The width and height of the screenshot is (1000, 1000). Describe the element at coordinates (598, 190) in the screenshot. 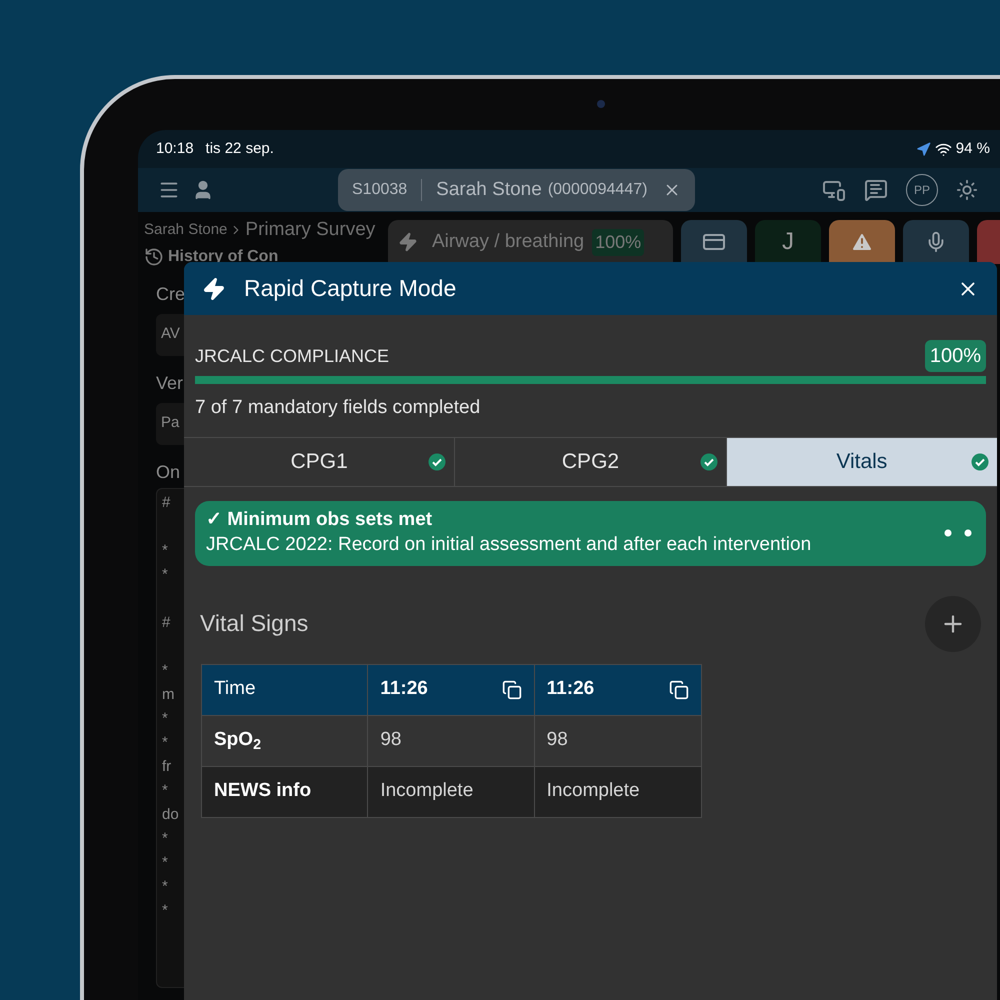

I see `patient-number: (0000094447)` at that location.